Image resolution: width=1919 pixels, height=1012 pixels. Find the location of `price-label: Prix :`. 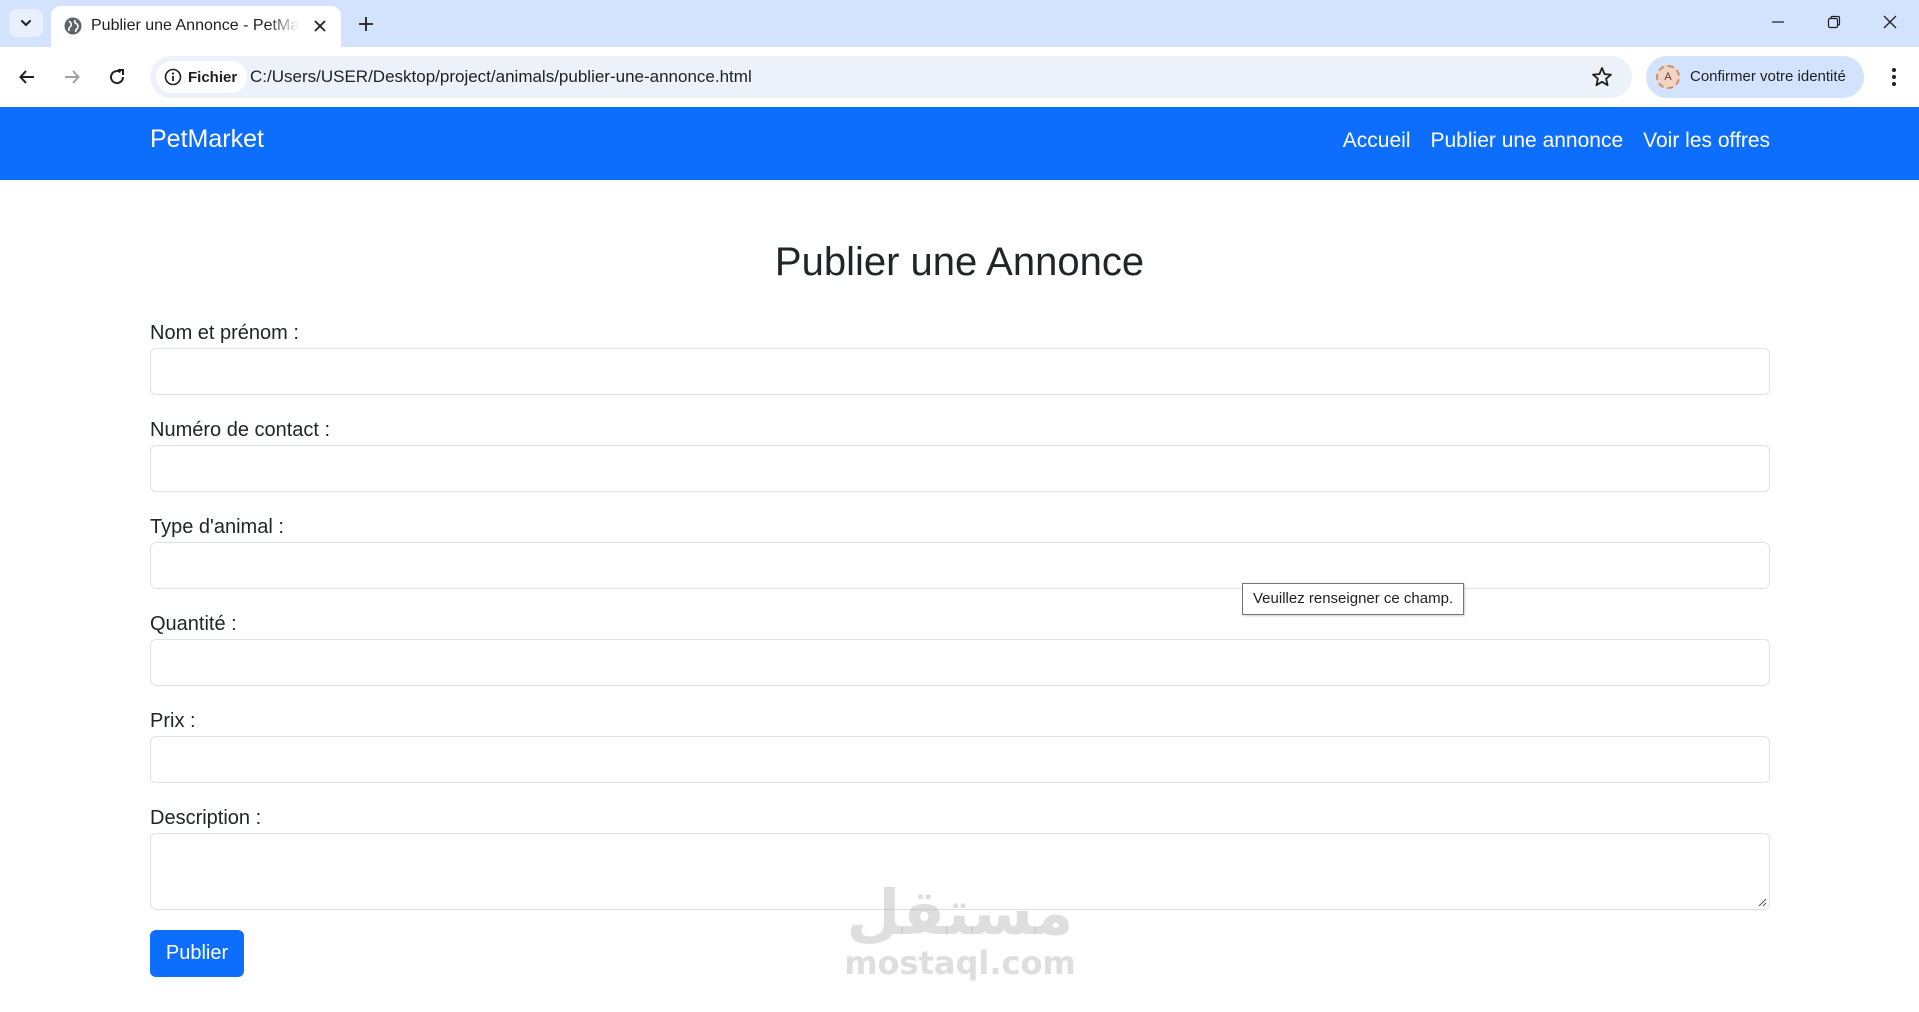

price-label: Prix : is located at coordinates (173, 721).